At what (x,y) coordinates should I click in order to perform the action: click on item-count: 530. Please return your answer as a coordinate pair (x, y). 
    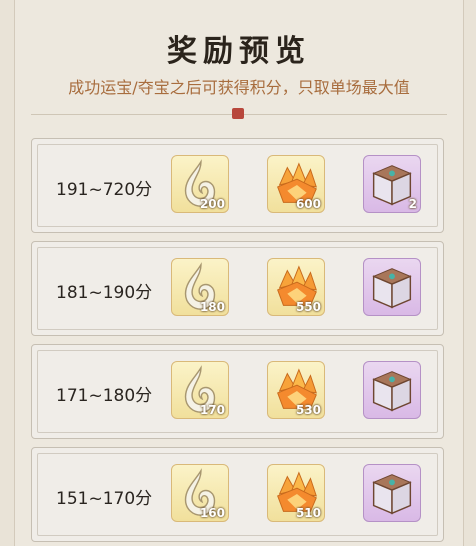
    Looking at the image, I should click on (308, 410).